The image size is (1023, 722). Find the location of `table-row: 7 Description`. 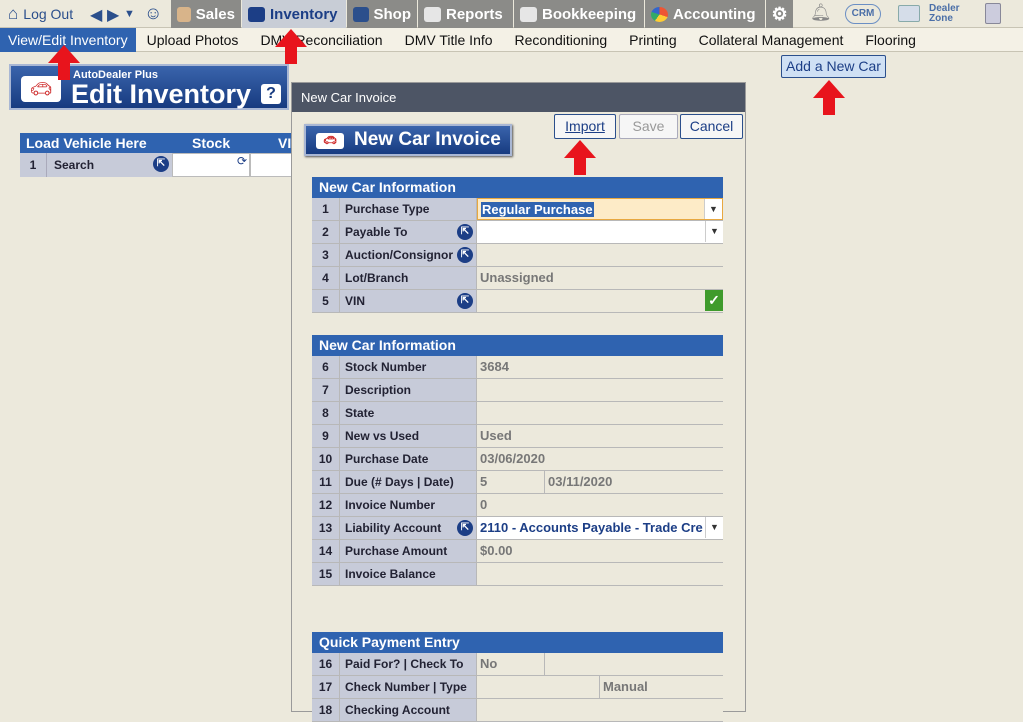

table-row: 7 Description is located at coordinates (517, 390).